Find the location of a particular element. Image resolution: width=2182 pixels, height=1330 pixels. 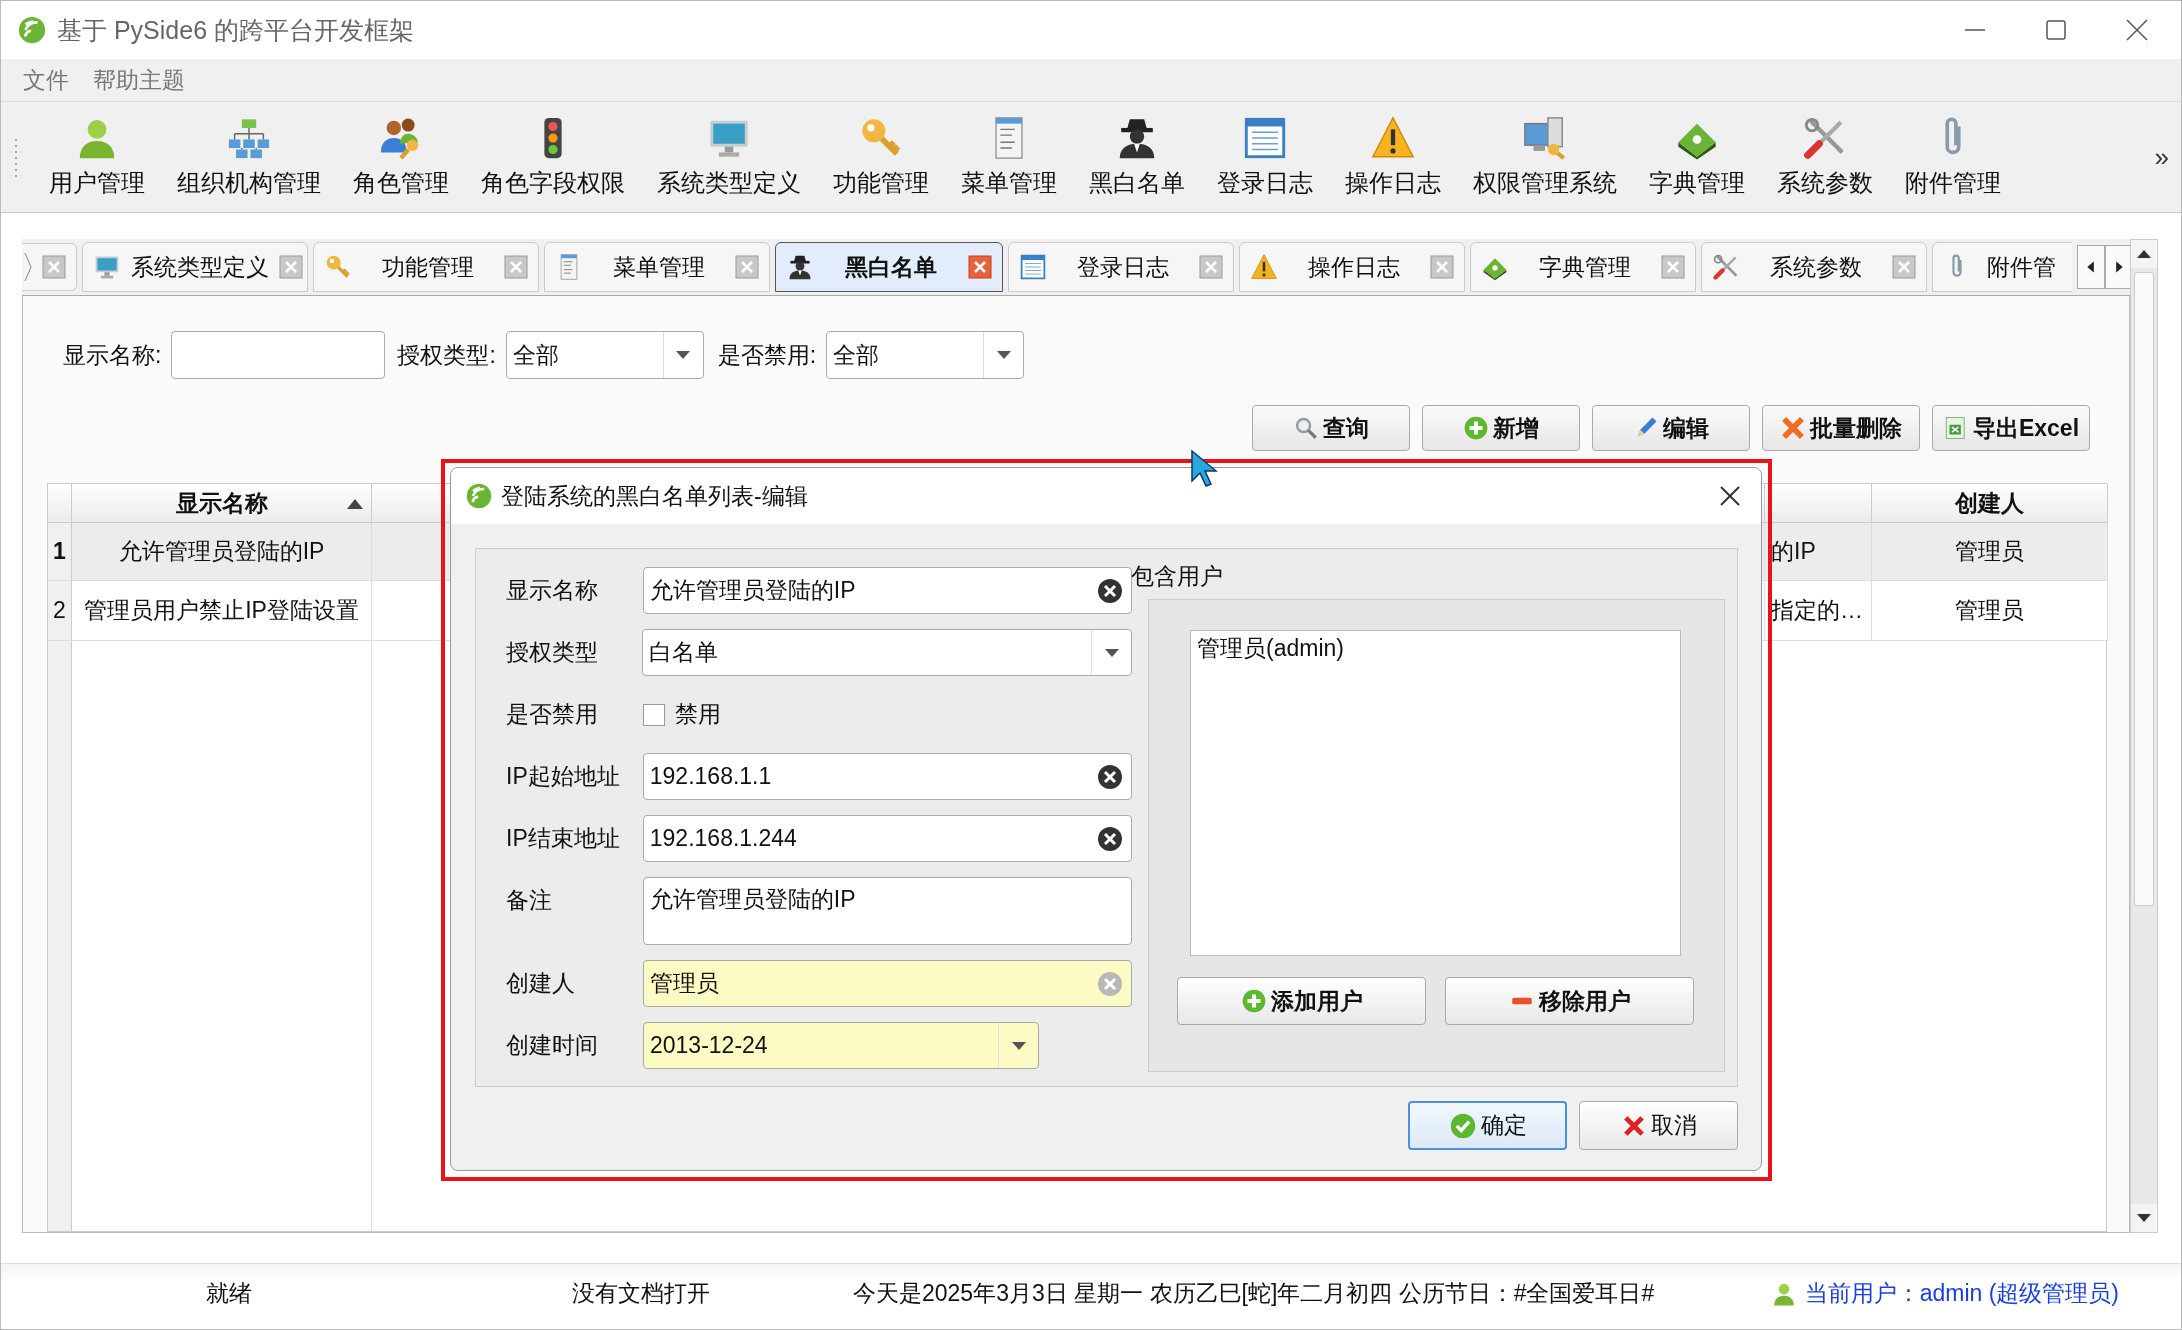

scrollbar-thumb is located at coordinates (2144, 589).